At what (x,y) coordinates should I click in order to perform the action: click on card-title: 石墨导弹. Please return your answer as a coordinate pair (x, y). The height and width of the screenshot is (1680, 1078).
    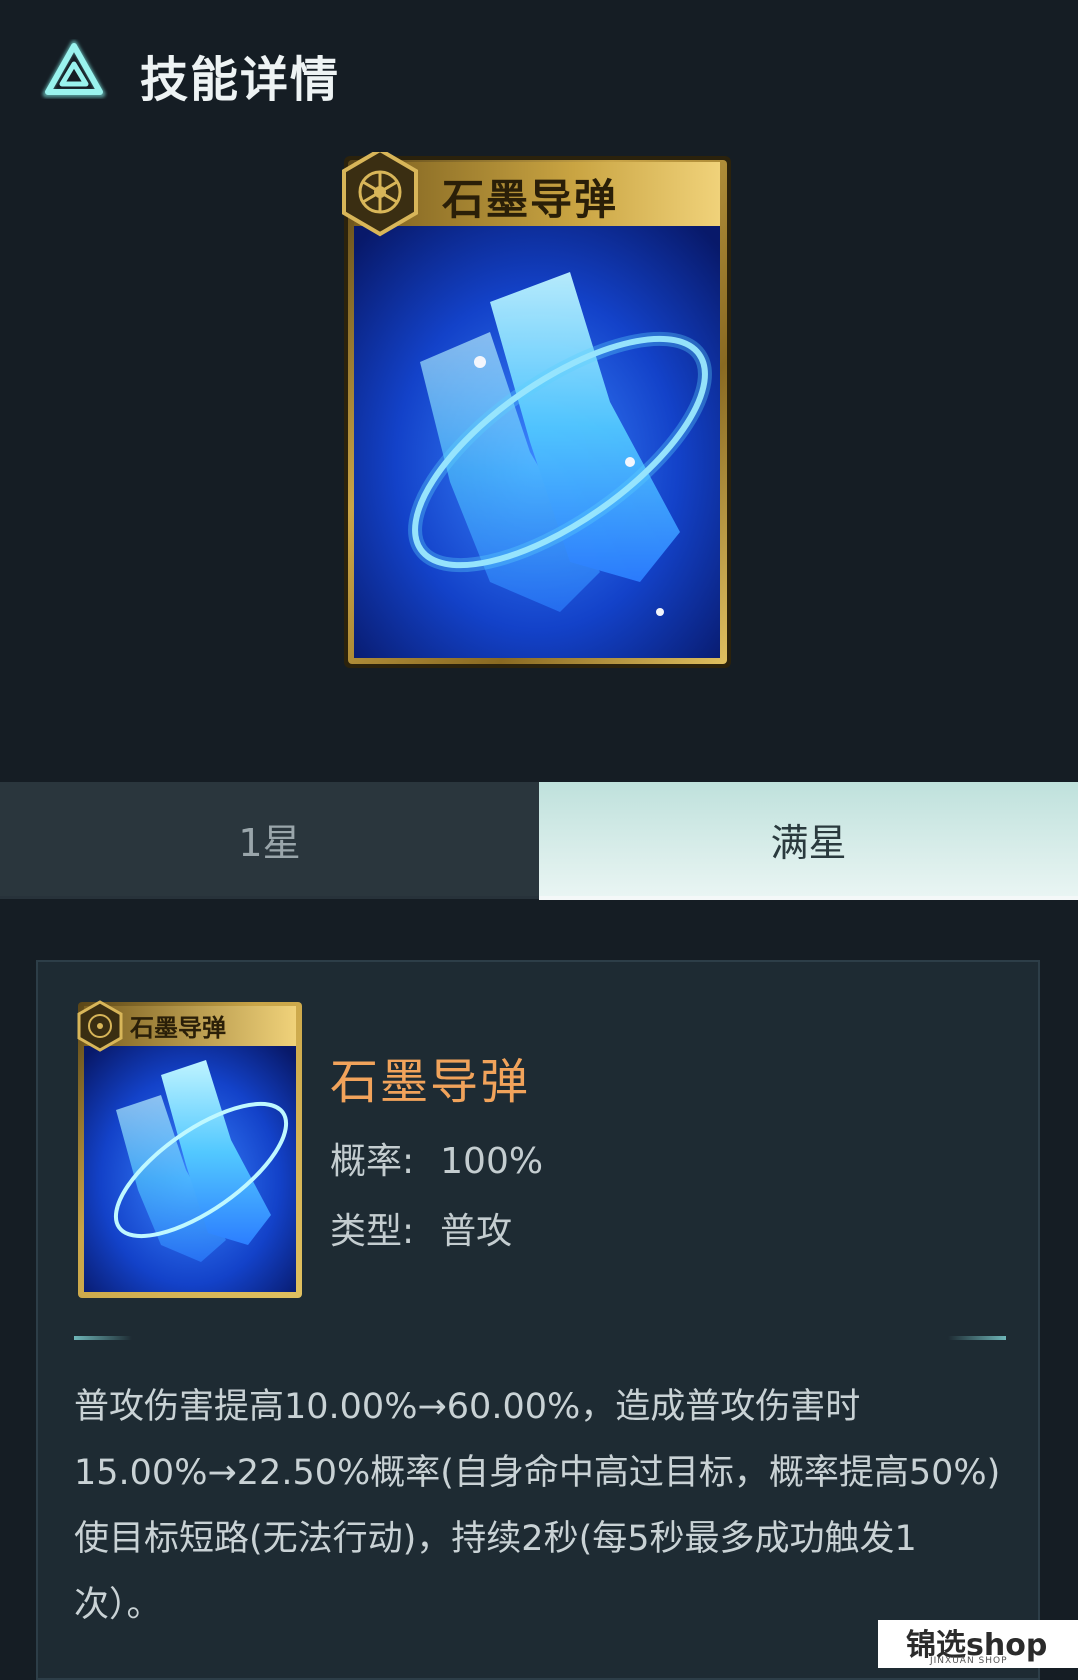
    Looking at the image, I should click on (530, 199).